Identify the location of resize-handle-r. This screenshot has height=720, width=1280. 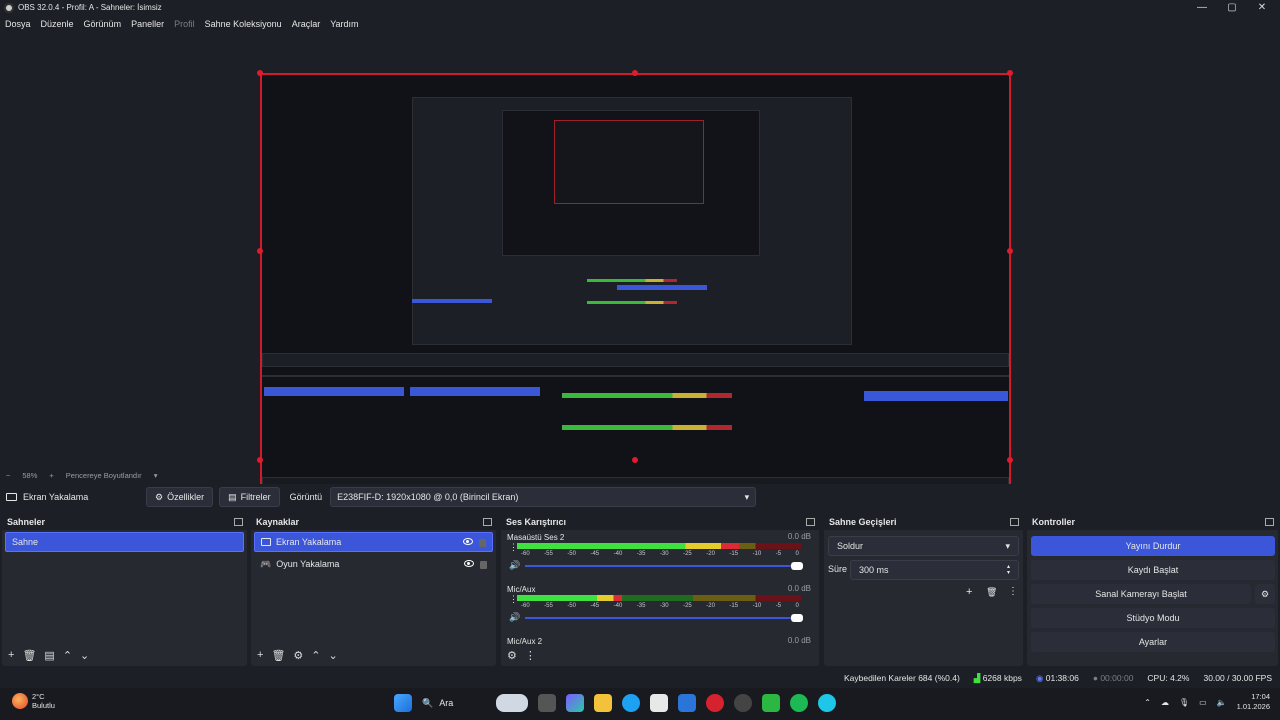
(1010, 251).